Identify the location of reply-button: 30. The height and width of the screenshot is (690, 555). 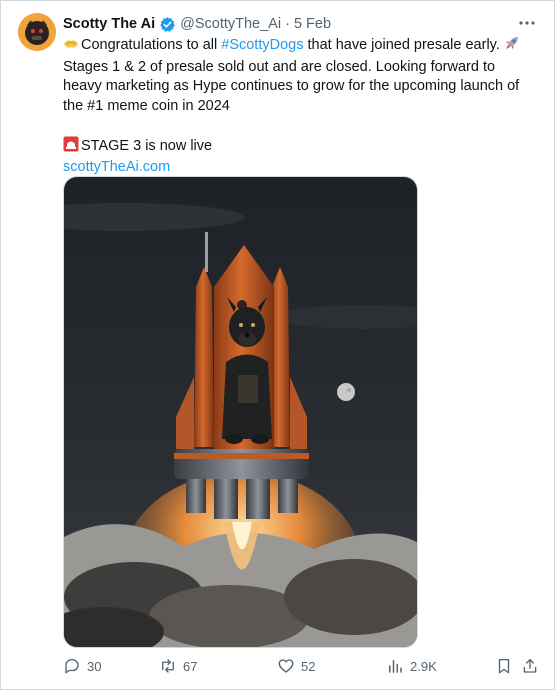
(82, 666).